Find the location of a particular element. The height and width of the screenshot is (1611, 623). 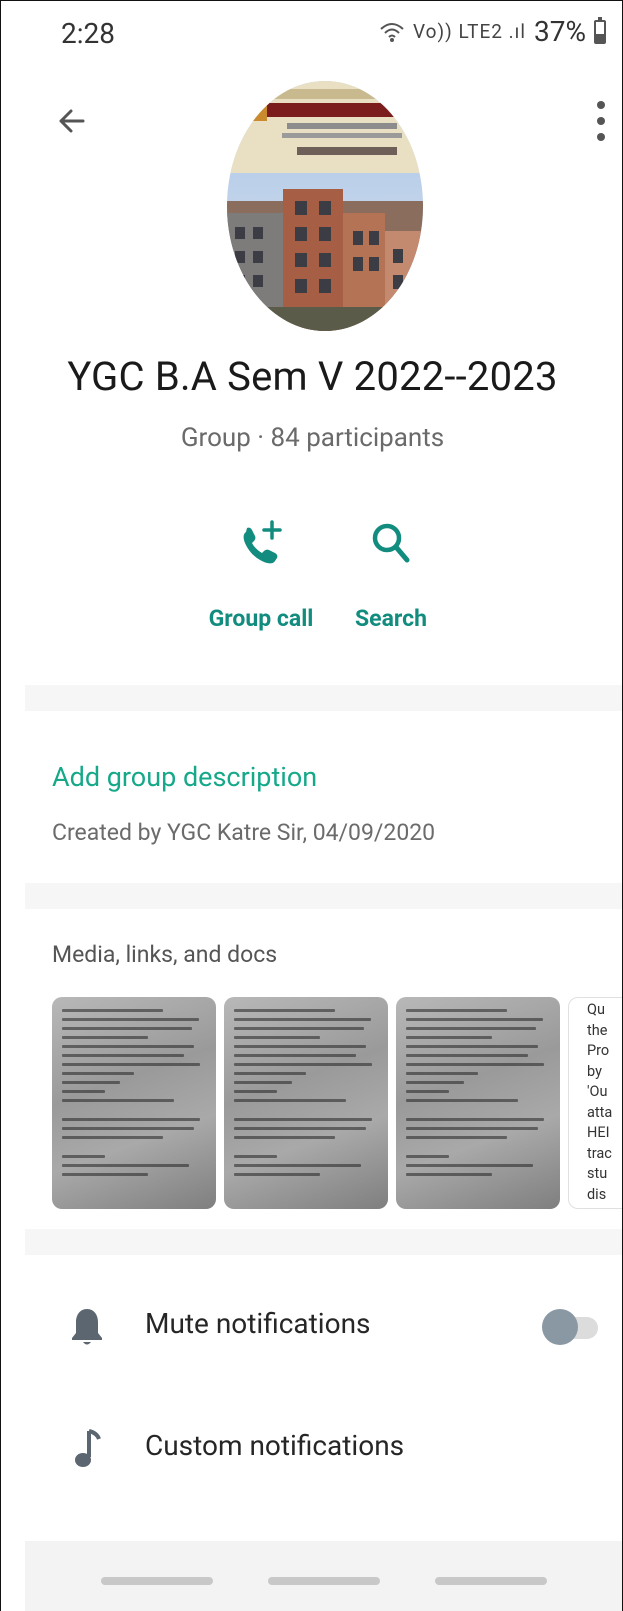

group-call-icon is located at coordinates (262, 542).